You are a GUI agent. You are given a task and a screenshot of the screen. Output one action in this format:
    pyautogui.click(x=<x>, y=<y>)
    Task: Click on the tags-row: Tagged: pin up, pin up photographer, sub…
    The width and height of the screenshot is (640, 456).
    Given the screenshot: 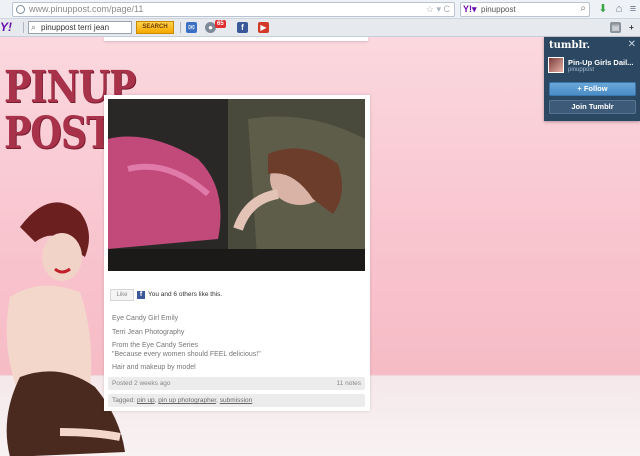 What is the action you would take?
    pyautogui.click(x=182, y=400)
    